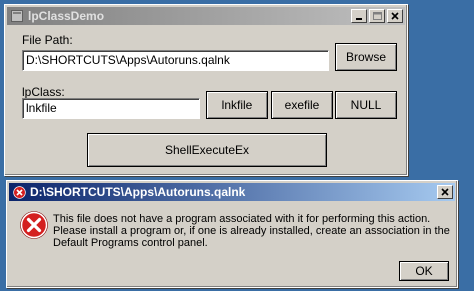  Describe the element at coordinates (175, 60) in the screenshot. I see `file-path-input: D:\SHORTCUTS\Apps\Autoruns.qalnk` at that location.